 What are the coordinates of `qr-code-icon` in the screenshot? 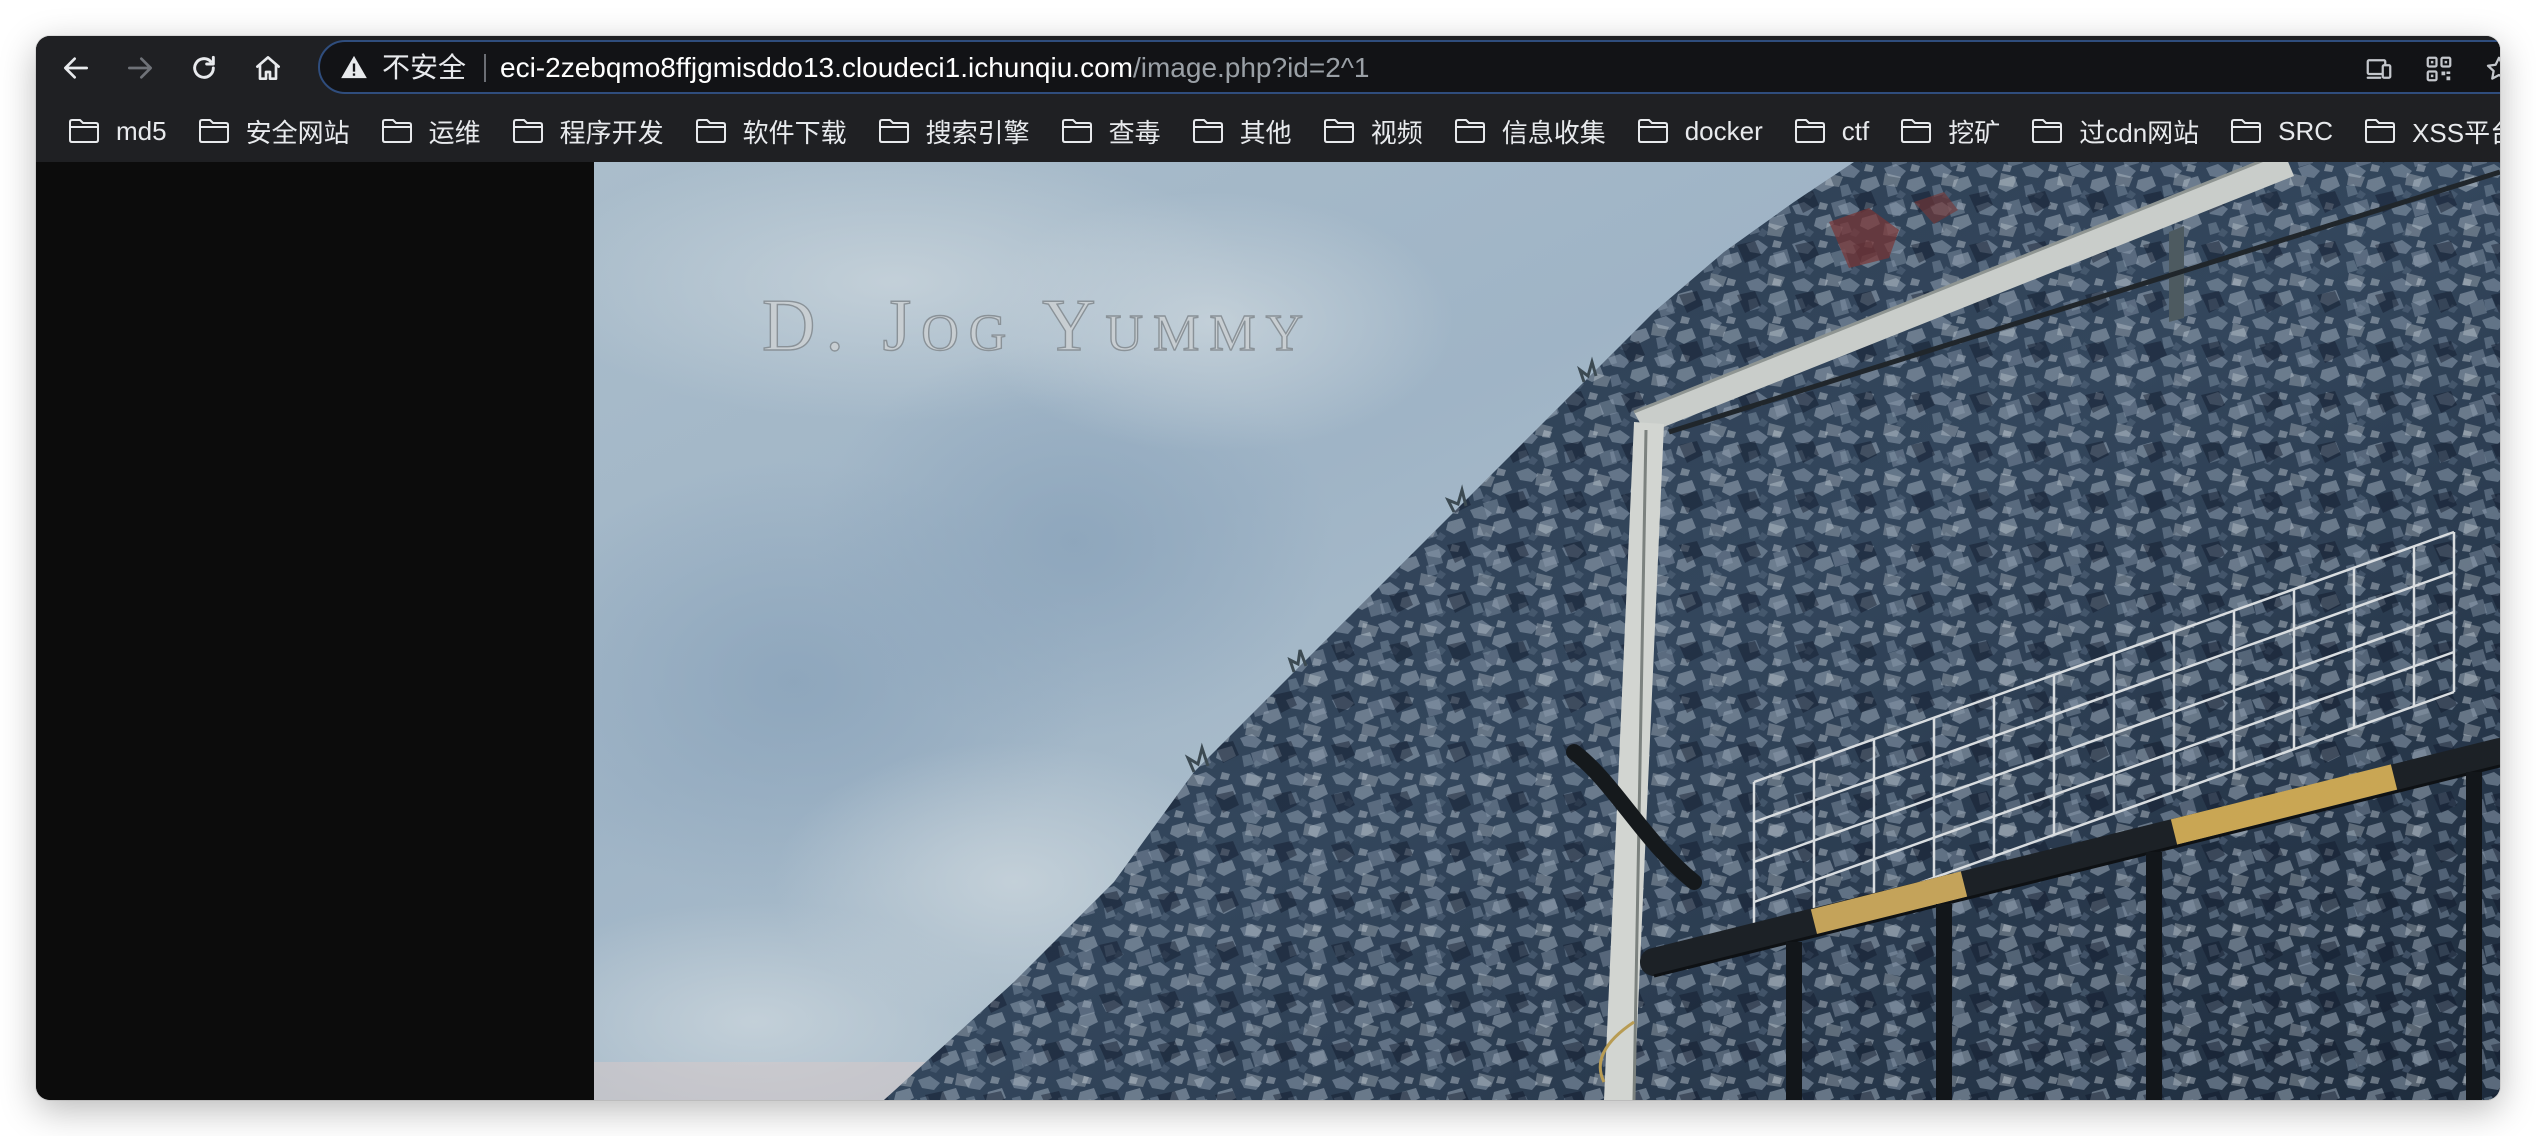 It's located at (2439, 69).